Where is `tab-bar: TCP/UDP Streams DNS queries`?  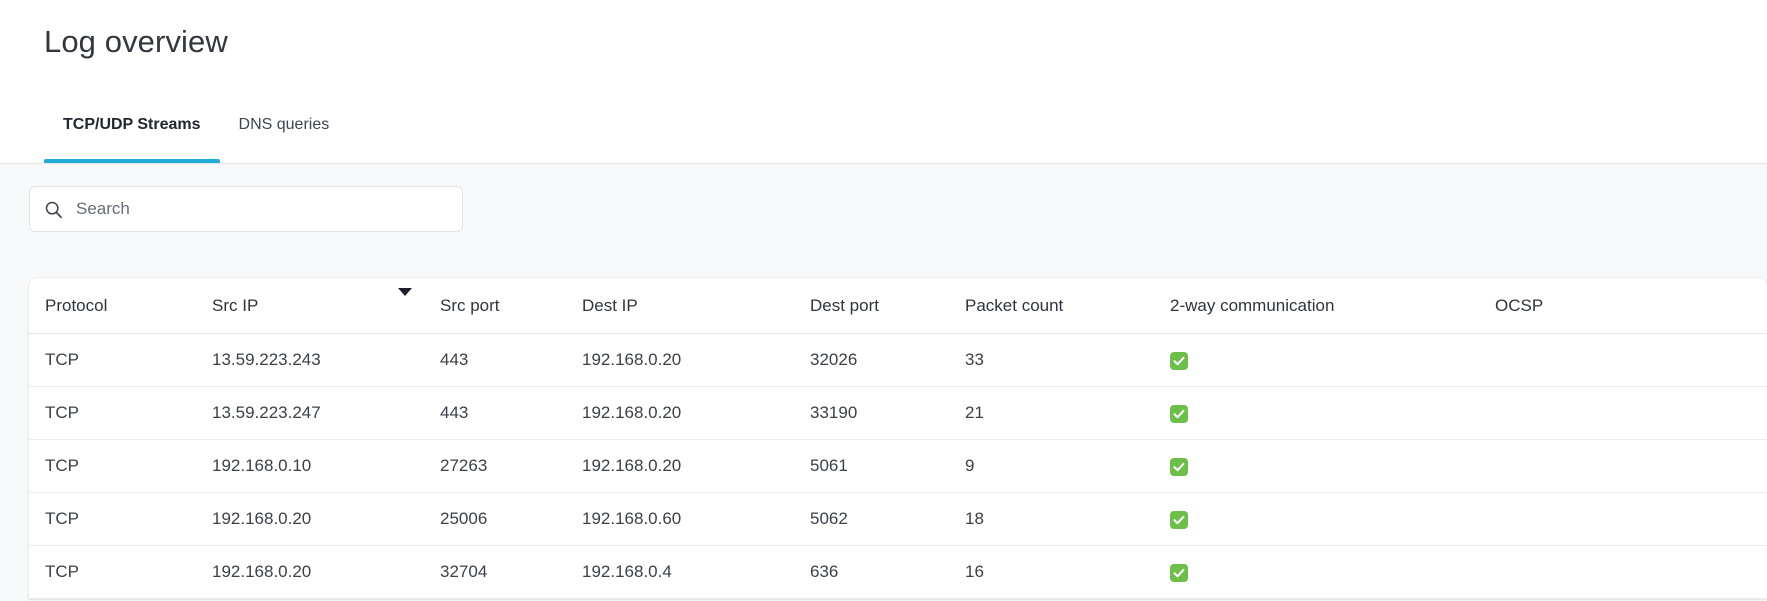 tab-bar: TCP/UDP Streams DNS queries is located at coordinates (883, 132).